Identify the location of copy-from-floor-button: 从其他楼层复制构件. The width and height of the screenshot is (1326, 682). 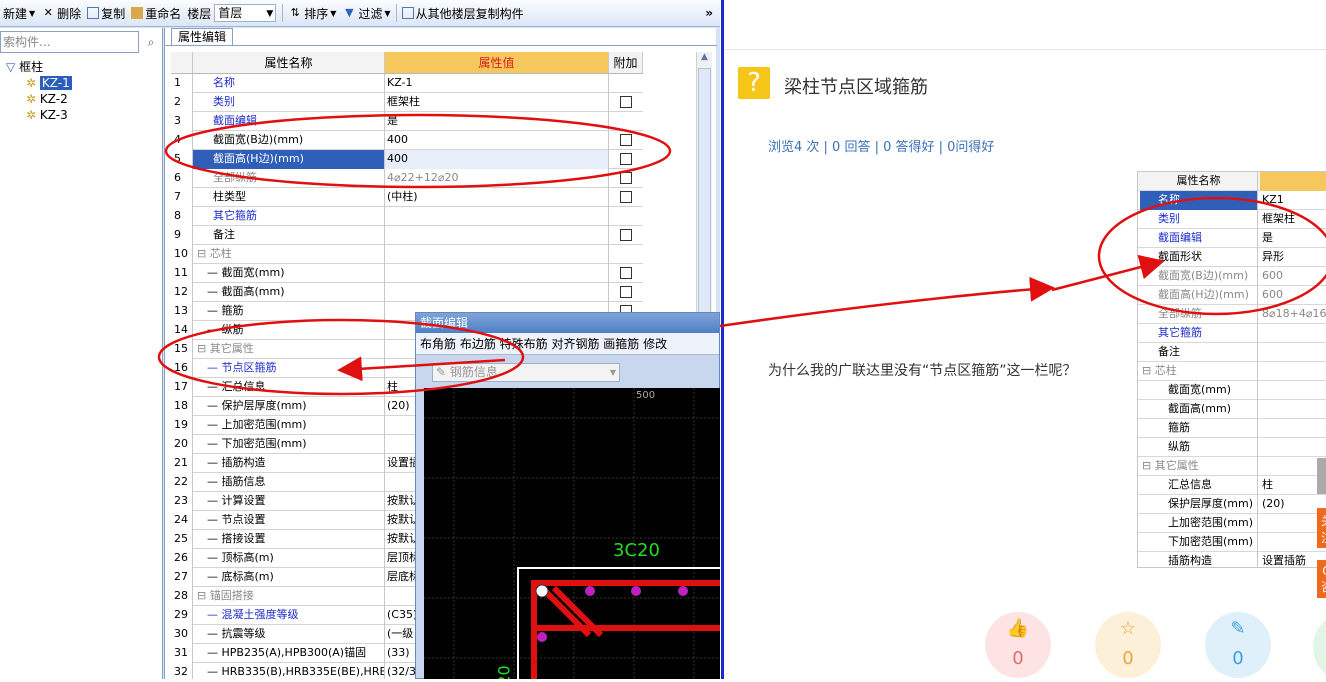
(463, 13).